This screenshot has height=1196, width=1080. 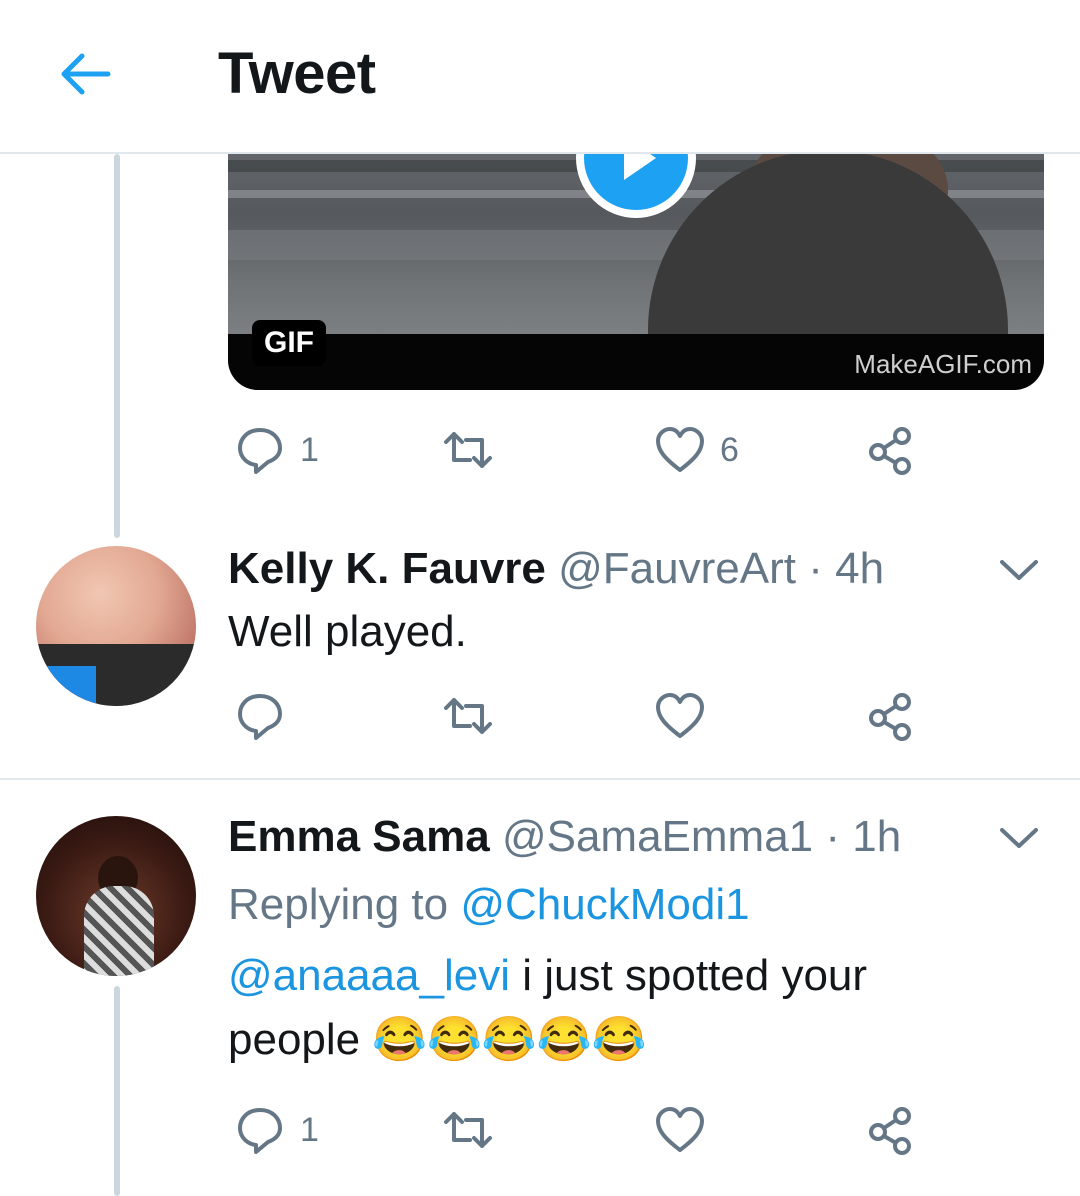 What do you see at coordinates (347, 631) in the screenshot?
I see `tweet-text: Well played.` at bounding box center [347, 631].